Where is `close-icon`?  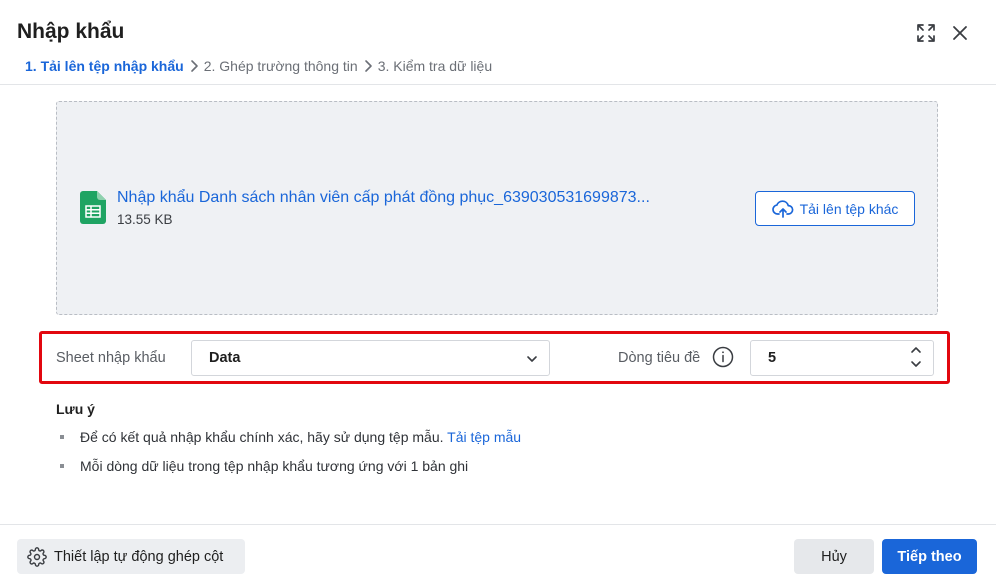 close-icon is located at coordinates (960, 33).